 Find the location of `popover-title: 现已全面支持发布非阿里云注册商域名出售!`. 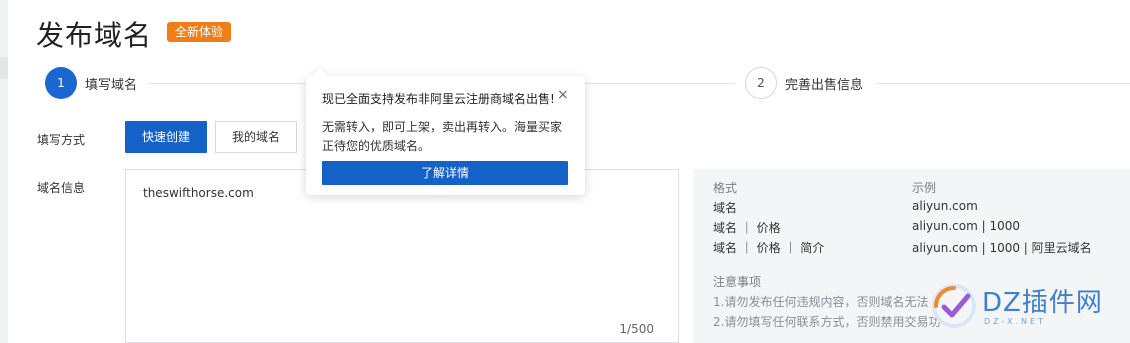

popover-title: 现已全面支持发布非阿里云注册商域名出售! is located at coordinates (438, 99).